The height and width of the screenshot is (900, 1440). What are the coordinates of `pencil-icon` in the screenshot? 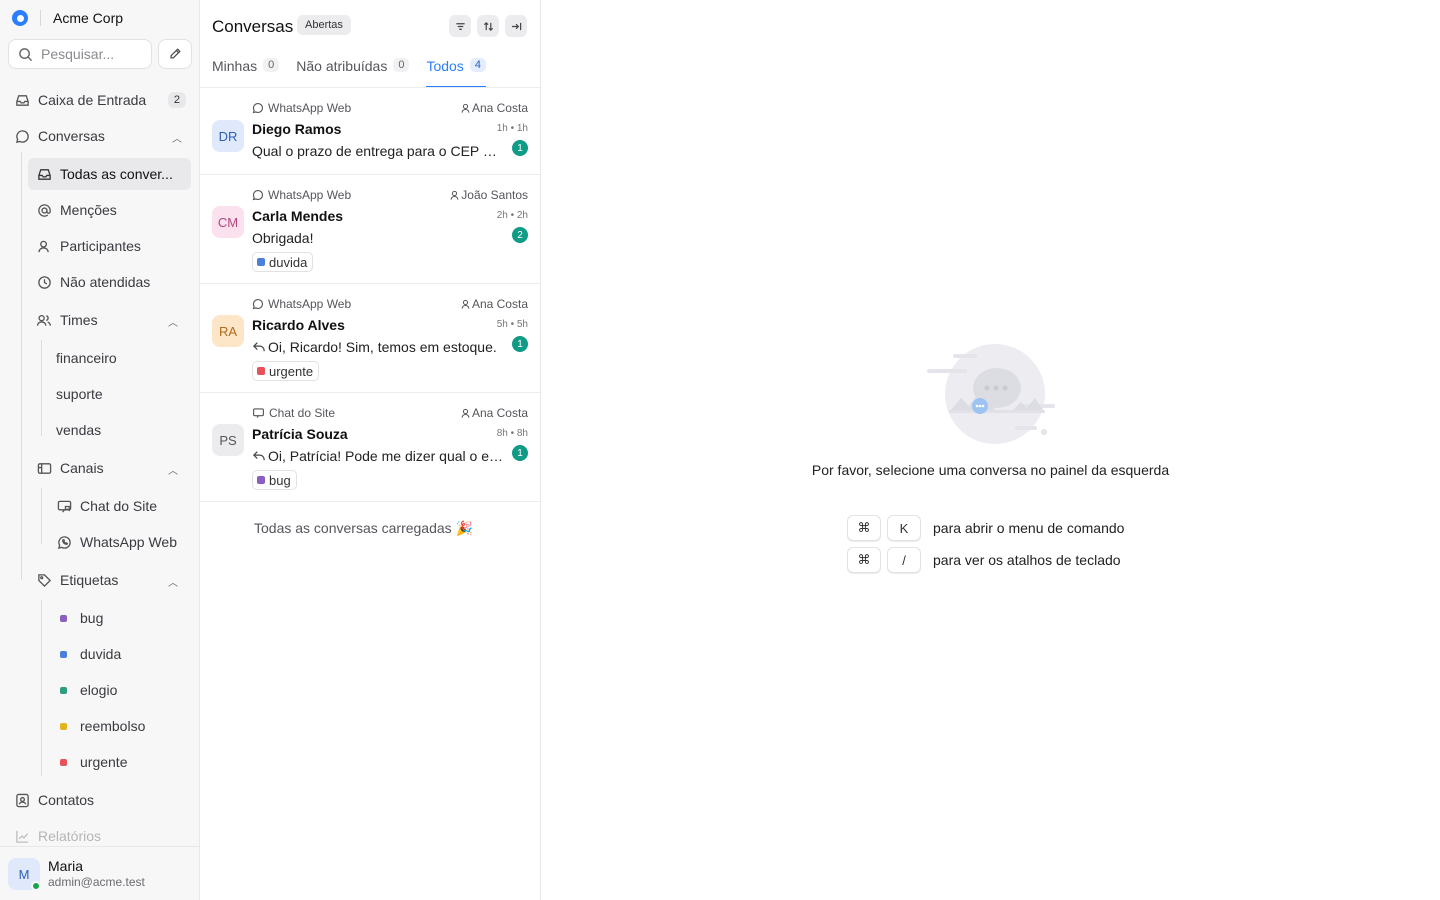 It's located at (175, 54).